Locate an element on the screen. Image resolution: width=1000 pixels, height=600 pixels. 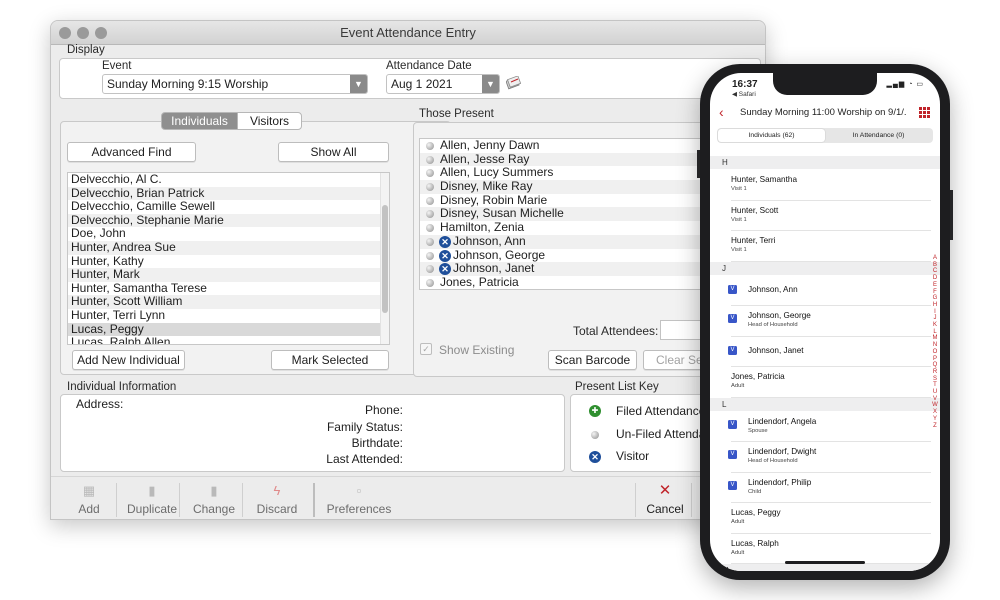
individual-row: Hunter, Andrea Sue is located at coordinates (228, 247).